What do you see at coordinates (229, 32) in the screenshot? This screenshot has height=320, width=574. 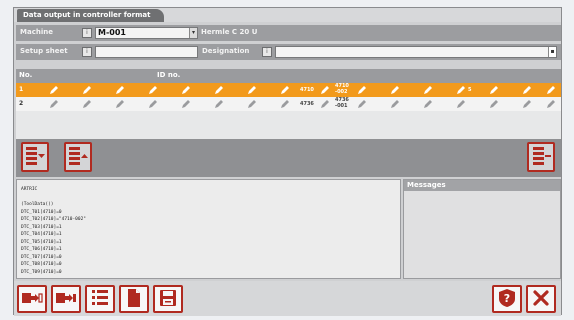 I see `machine-name: Hermle C 20 U` at bounding box center [229, 32].